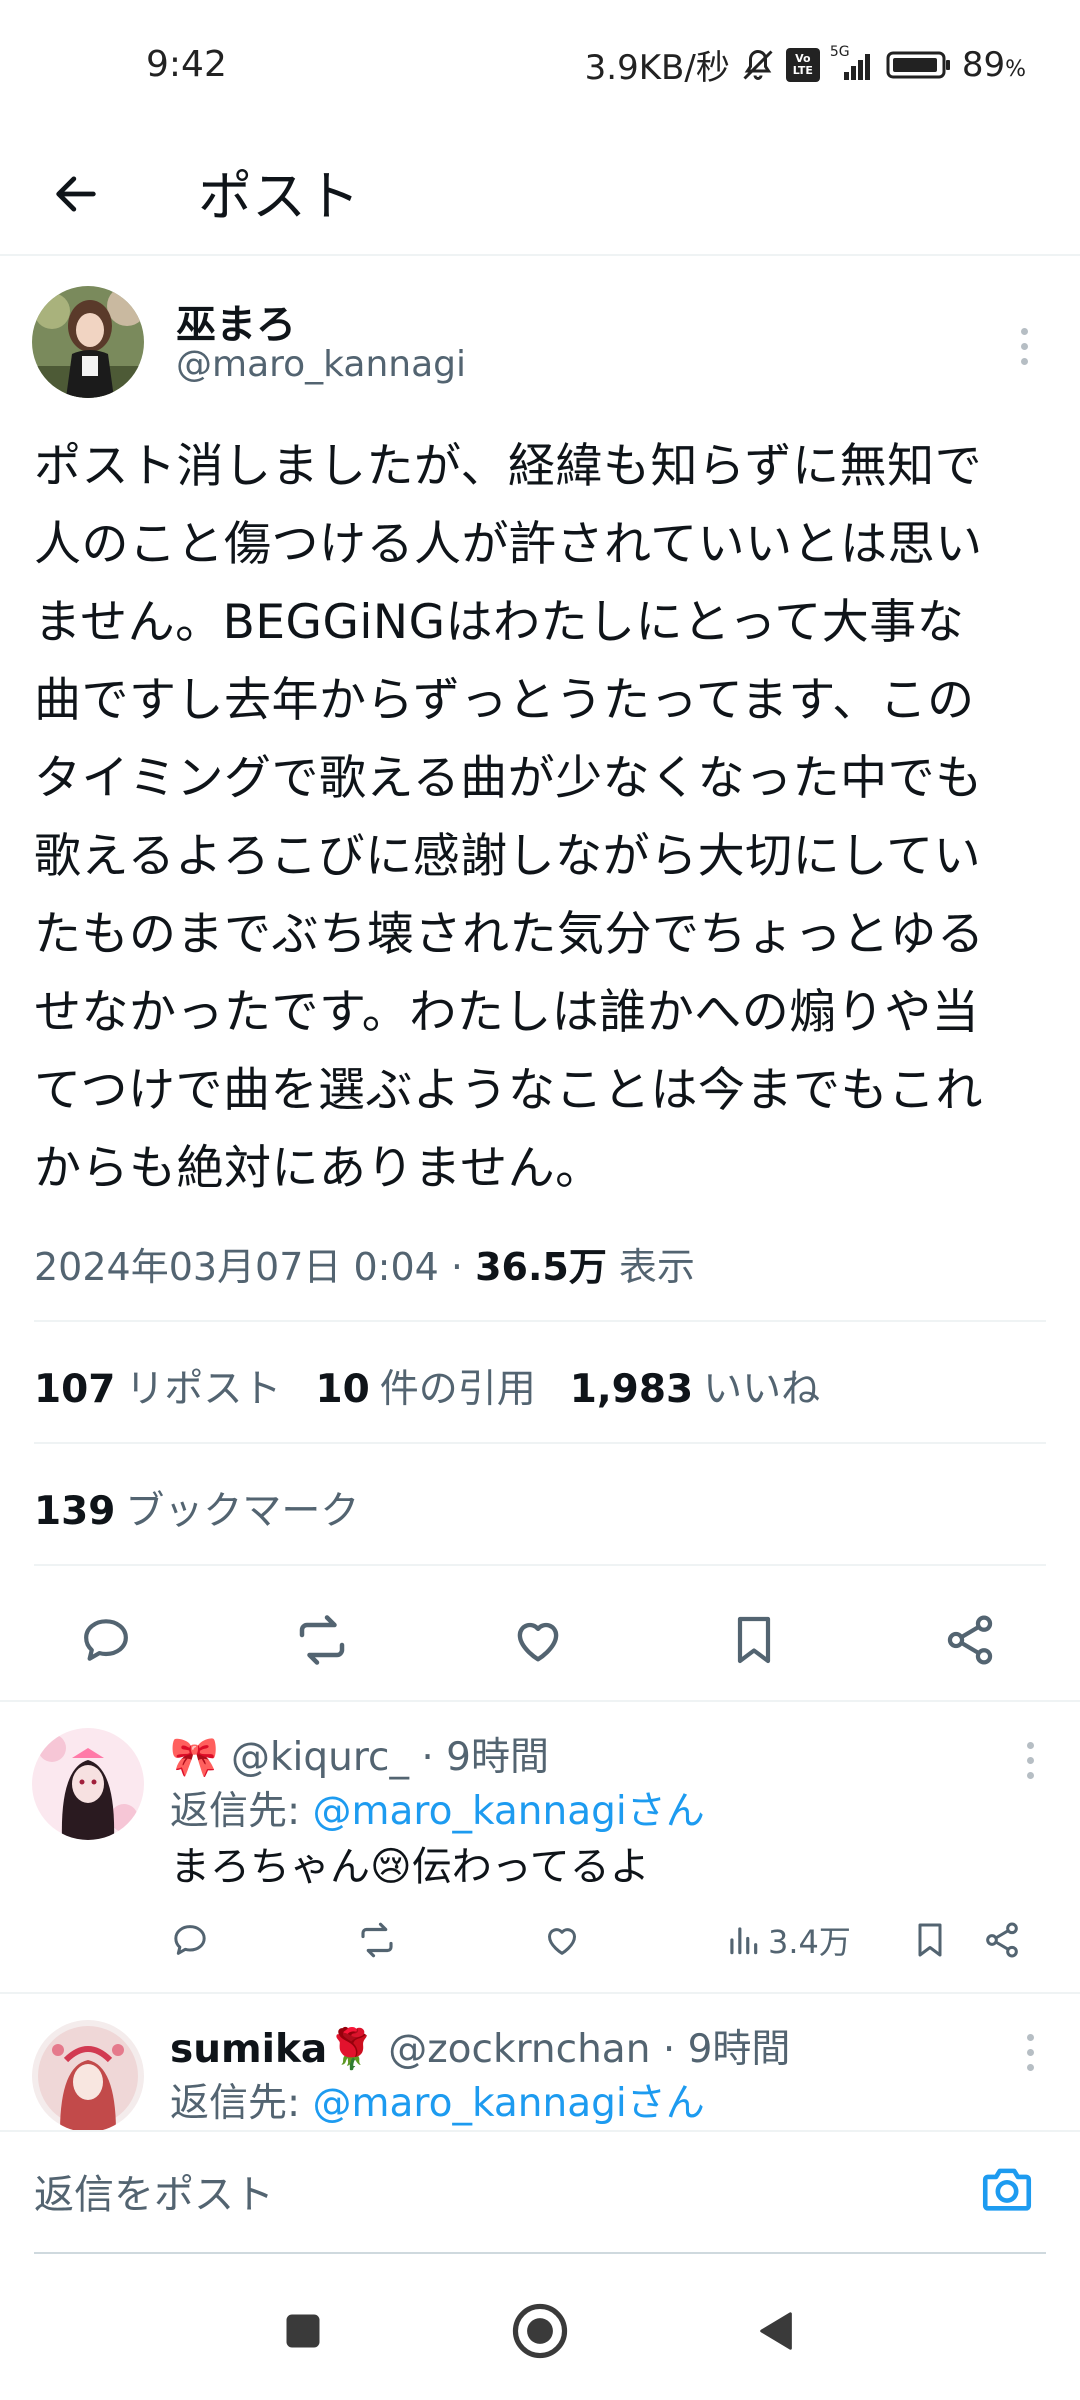  I want to click on quotes-stat: 10 件の引用, so click(425, 1386).